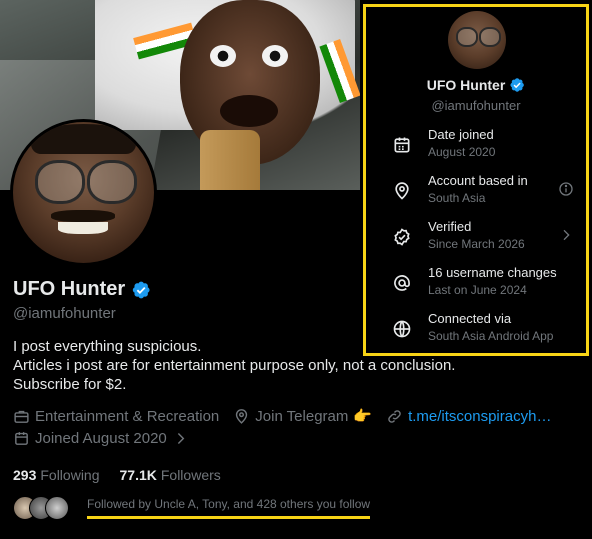  What do you see at coordinates (64, 313) in the screenshot?
I see `profile-handle: @iamufohunter` at bounding box center [64, 313].